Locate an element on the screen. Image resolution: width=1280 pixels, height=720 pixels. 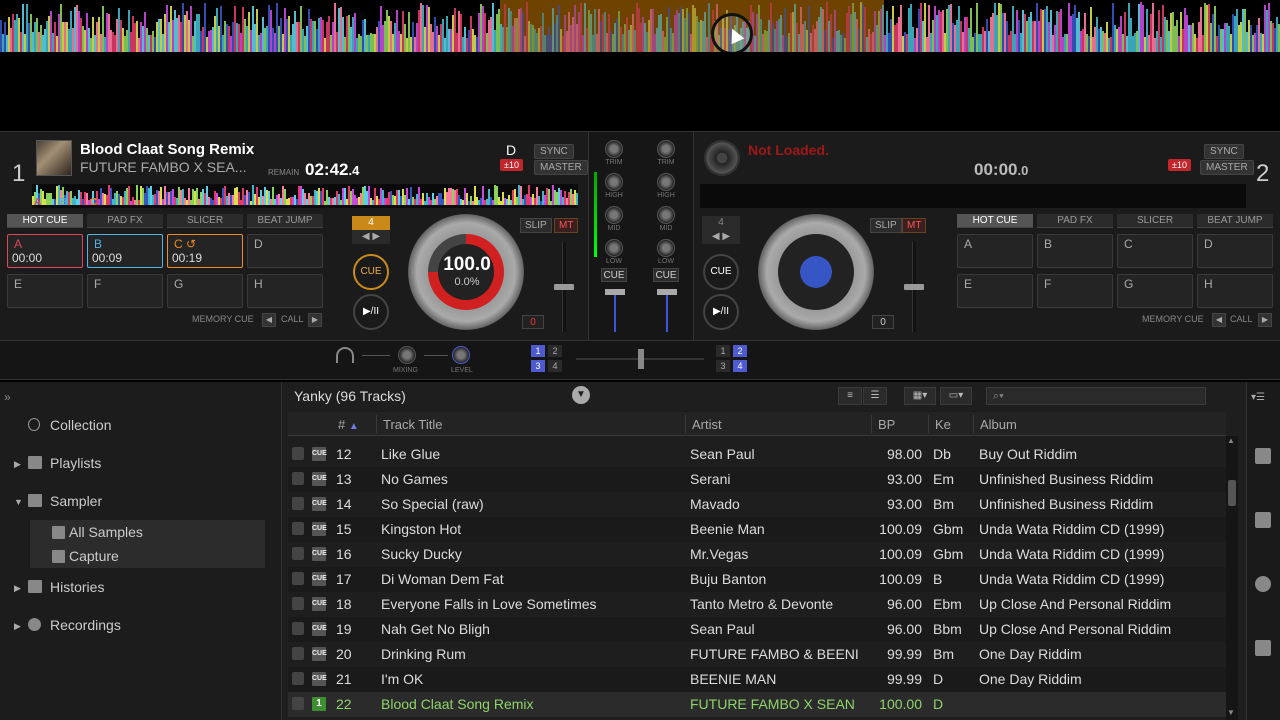
fx-assign-right-3: 3 is located at coordinates (723, 366).